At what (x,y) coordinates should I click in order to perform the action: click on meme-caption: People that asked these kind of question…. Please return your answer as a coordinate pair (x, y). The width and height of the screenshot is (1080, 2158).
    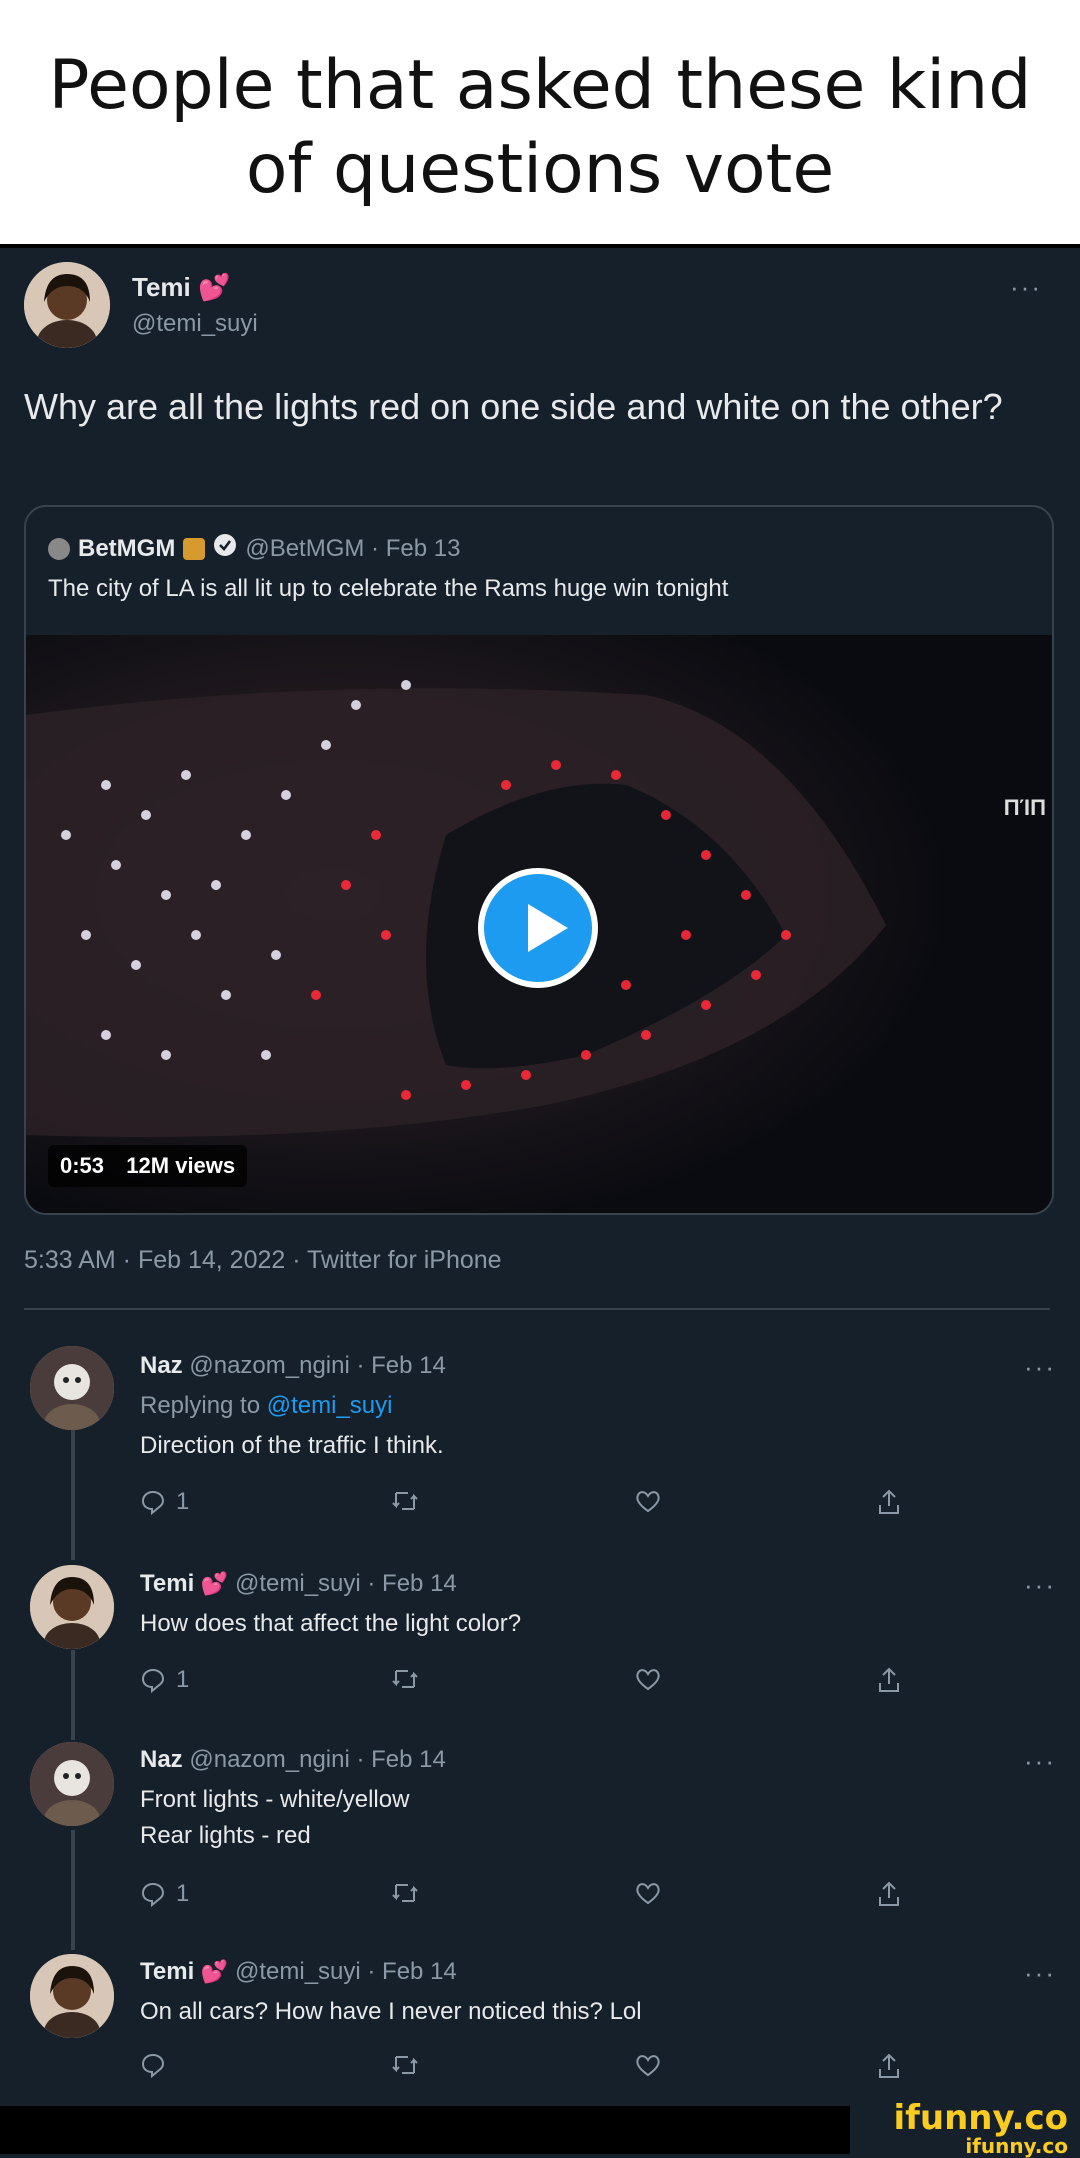
    Looking at the image, I should click on (540, 122).